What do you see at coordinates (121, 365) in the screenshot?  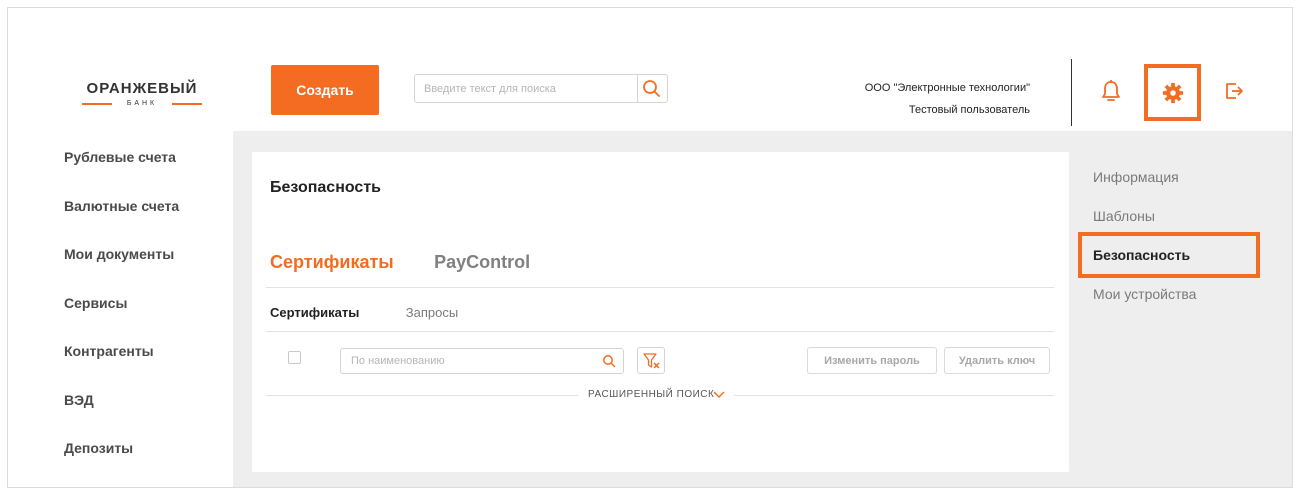 I see `nav-item-counterparties: Контрагенты` at bounding box center [121, 365].